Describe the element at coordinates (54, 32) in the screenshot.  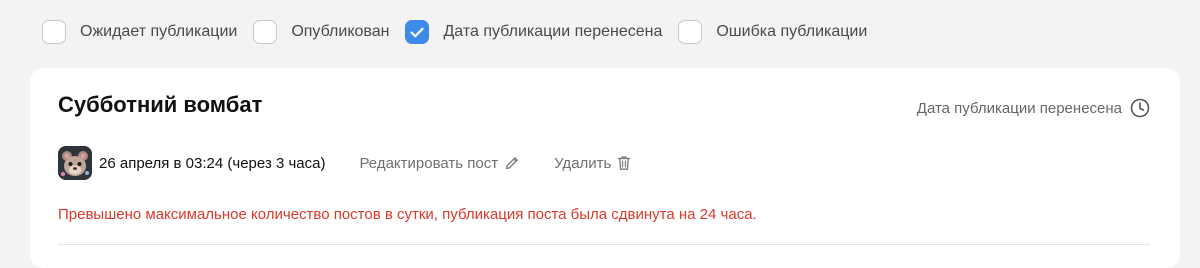
I see `filter-pending-checkbox` at that location.